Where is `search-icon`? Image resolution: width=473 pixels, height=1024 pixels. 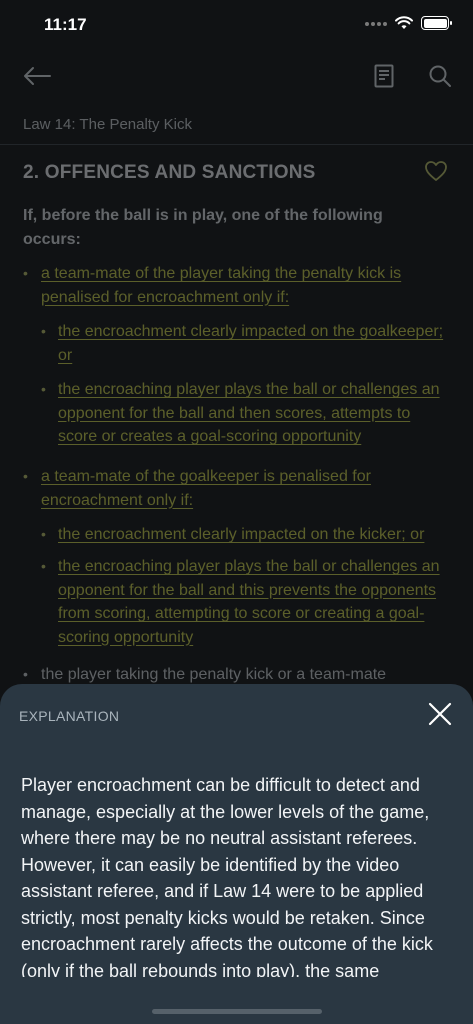
search-icon is located at coordinates (440, 76).